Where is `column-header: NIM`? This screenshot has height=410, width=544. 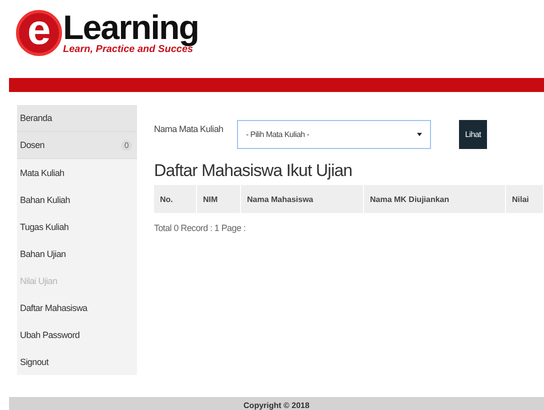 column-header: NIM is located at coordinates (219, 199).